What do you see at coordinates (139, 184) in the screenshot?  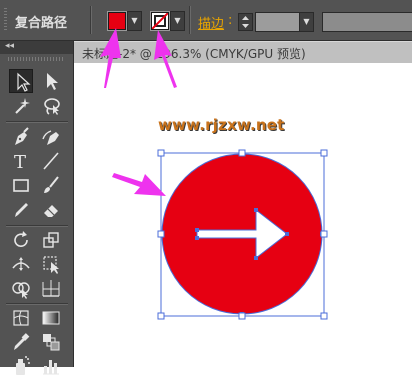 I see `annotation-arrow-shape` at bounding box center [139, 184].